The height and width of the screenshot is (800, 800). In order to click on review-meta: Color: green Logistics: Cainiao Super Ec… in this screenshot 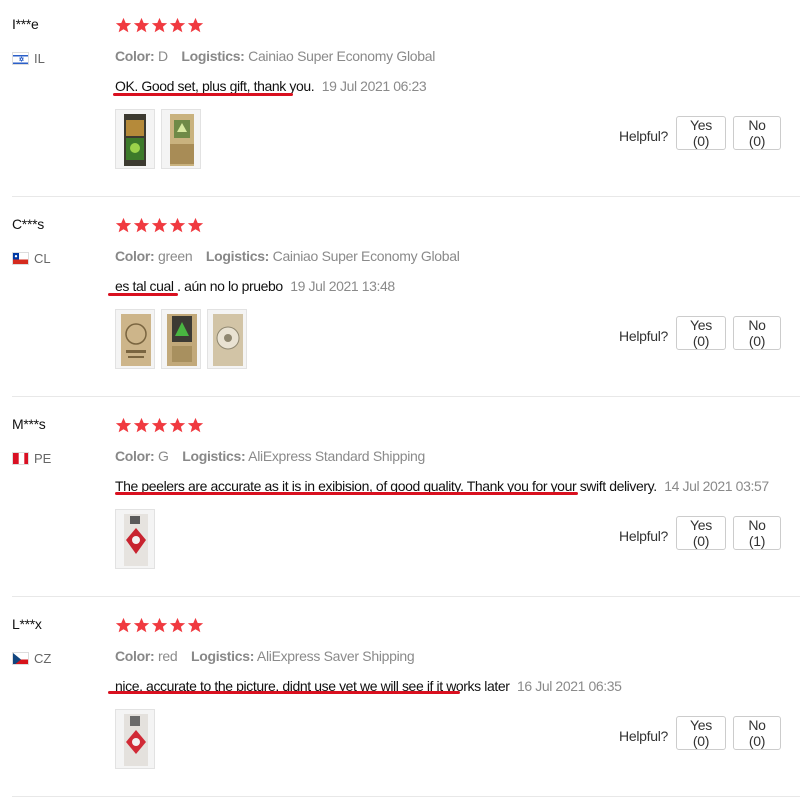, I will do `click(287, 256)`.